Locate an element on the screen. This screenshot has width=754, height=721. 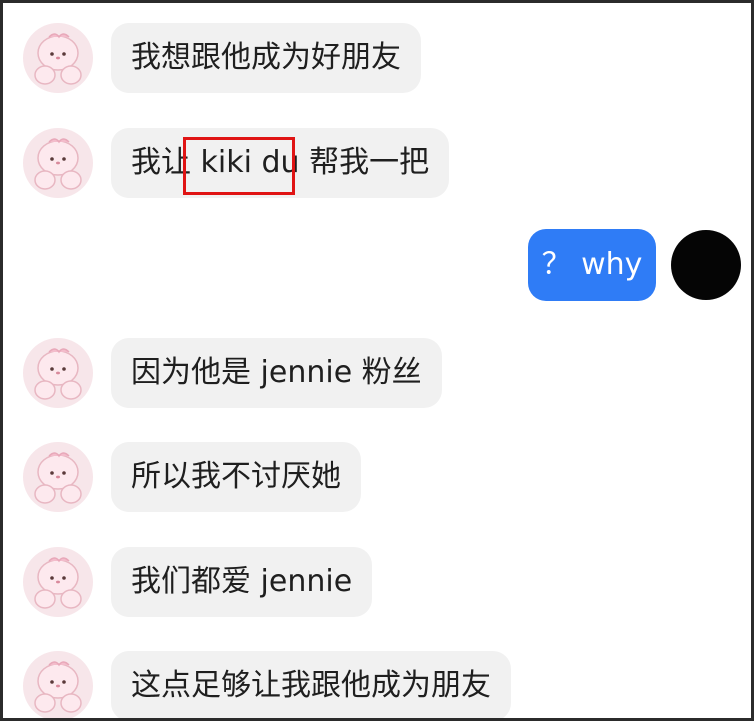
message-bubble: 我们都爱 jennie is located at coordinates (242, 582).